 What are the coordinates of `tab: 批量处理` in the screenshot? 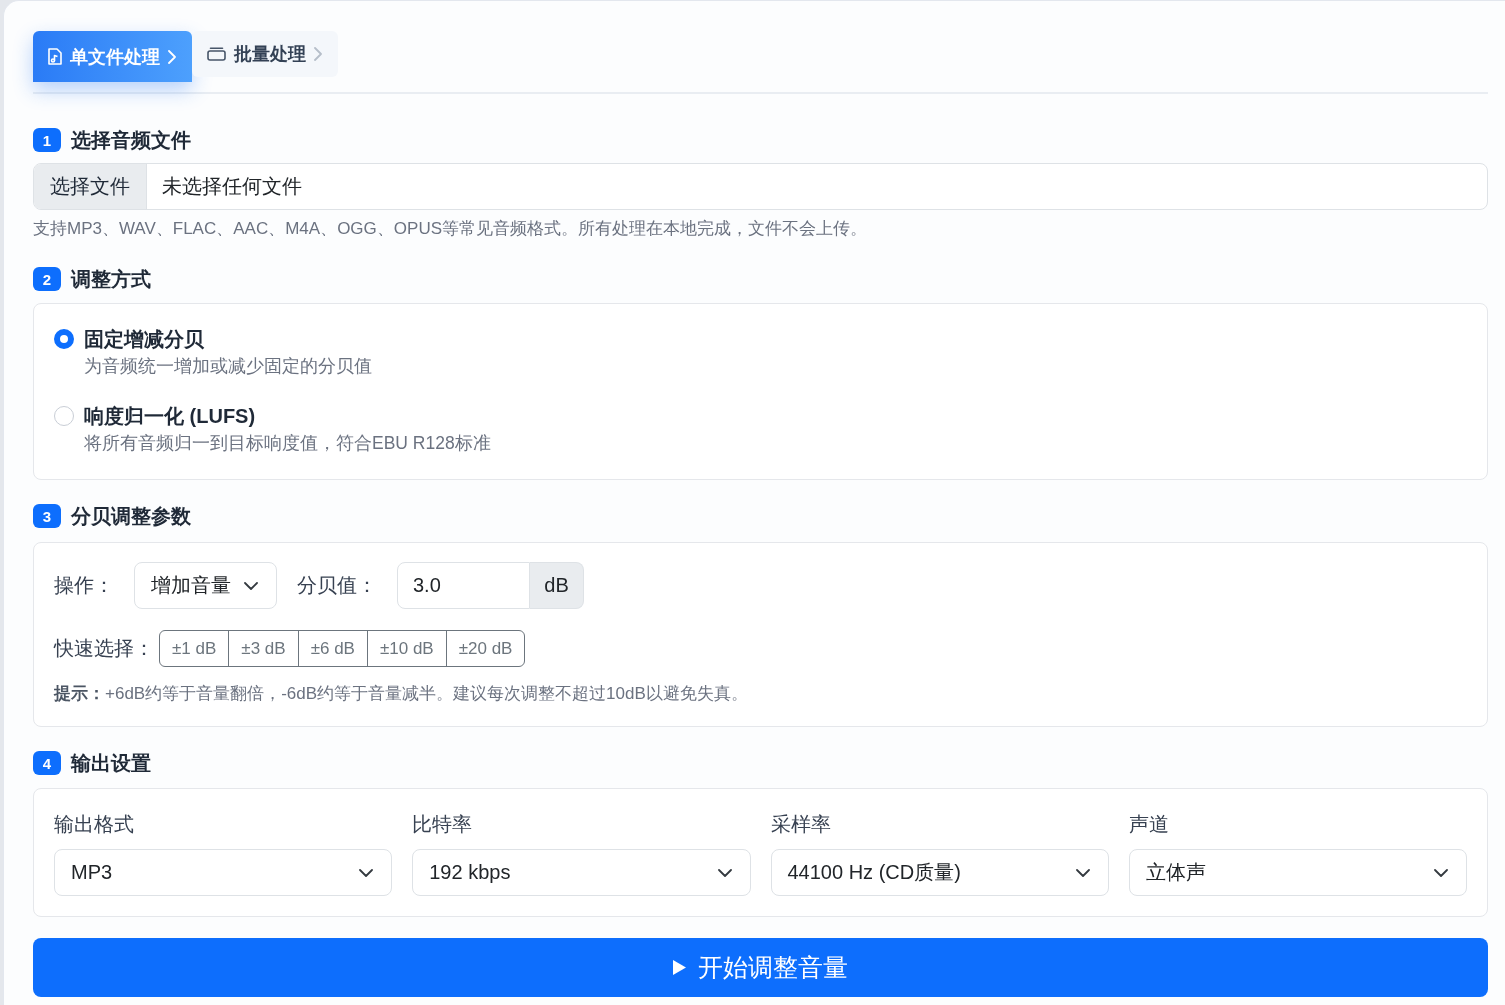 It's located at (265, 54).